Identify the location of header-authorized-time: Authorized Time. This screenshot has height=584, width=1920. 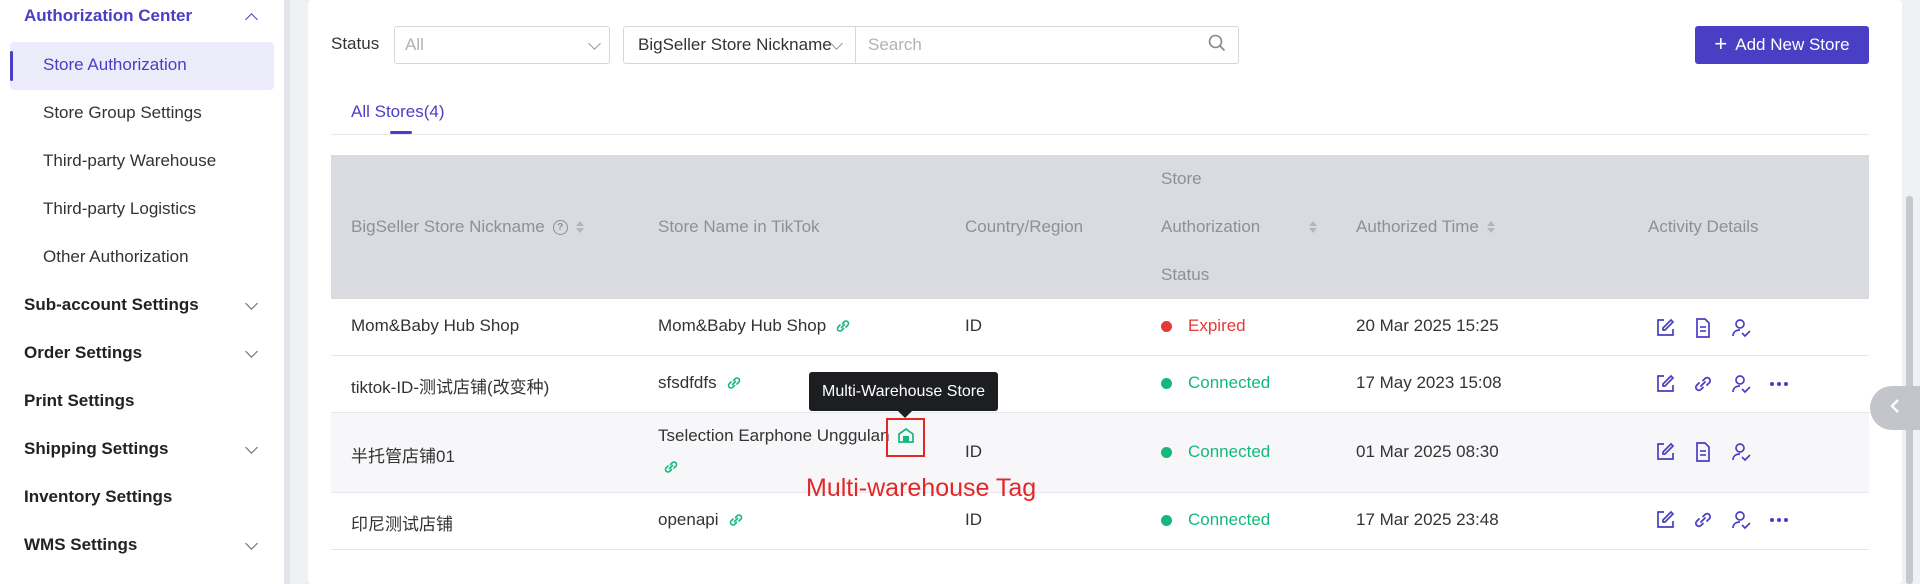
(1425, 227).